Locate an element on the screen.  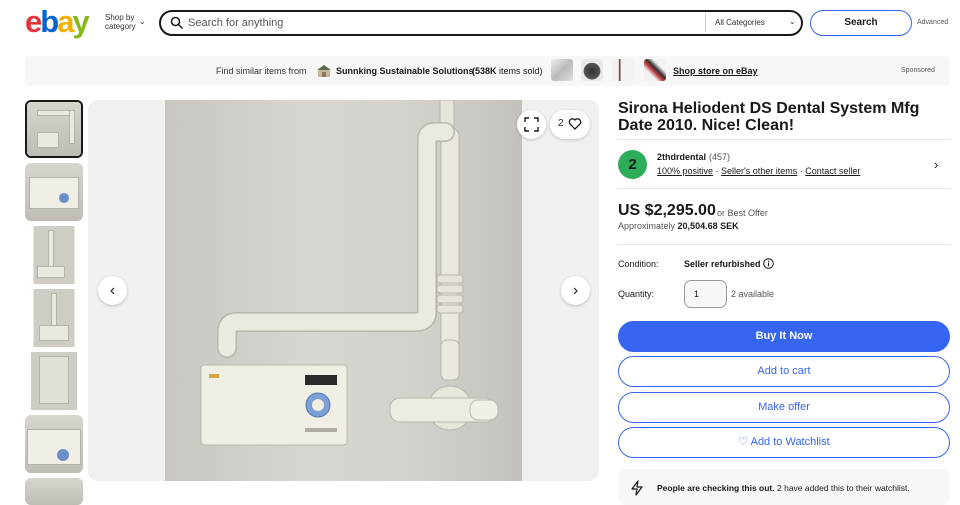
quantity-label: Quantity: is located at coordinates (636, 294).